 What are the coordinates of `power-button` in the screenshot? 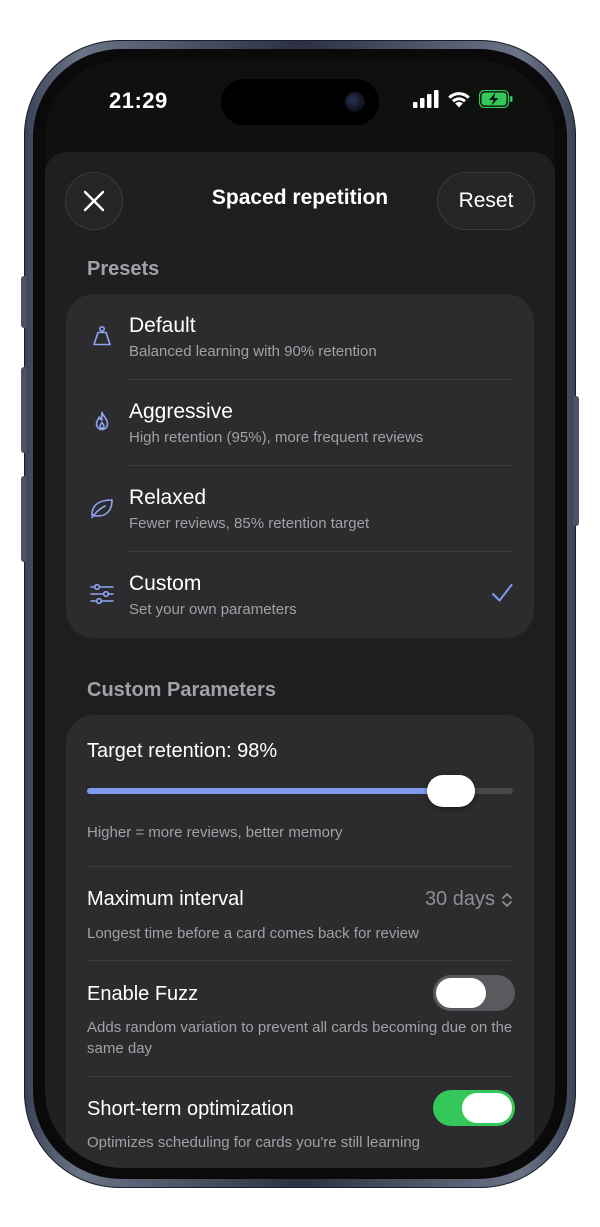 It's located at (576, 461).